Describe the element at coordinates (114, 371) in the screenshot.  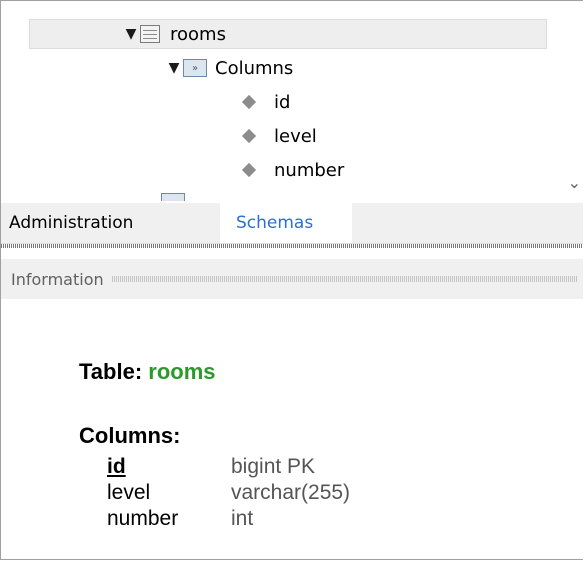
I see `table-prefix: Table:` at that location.